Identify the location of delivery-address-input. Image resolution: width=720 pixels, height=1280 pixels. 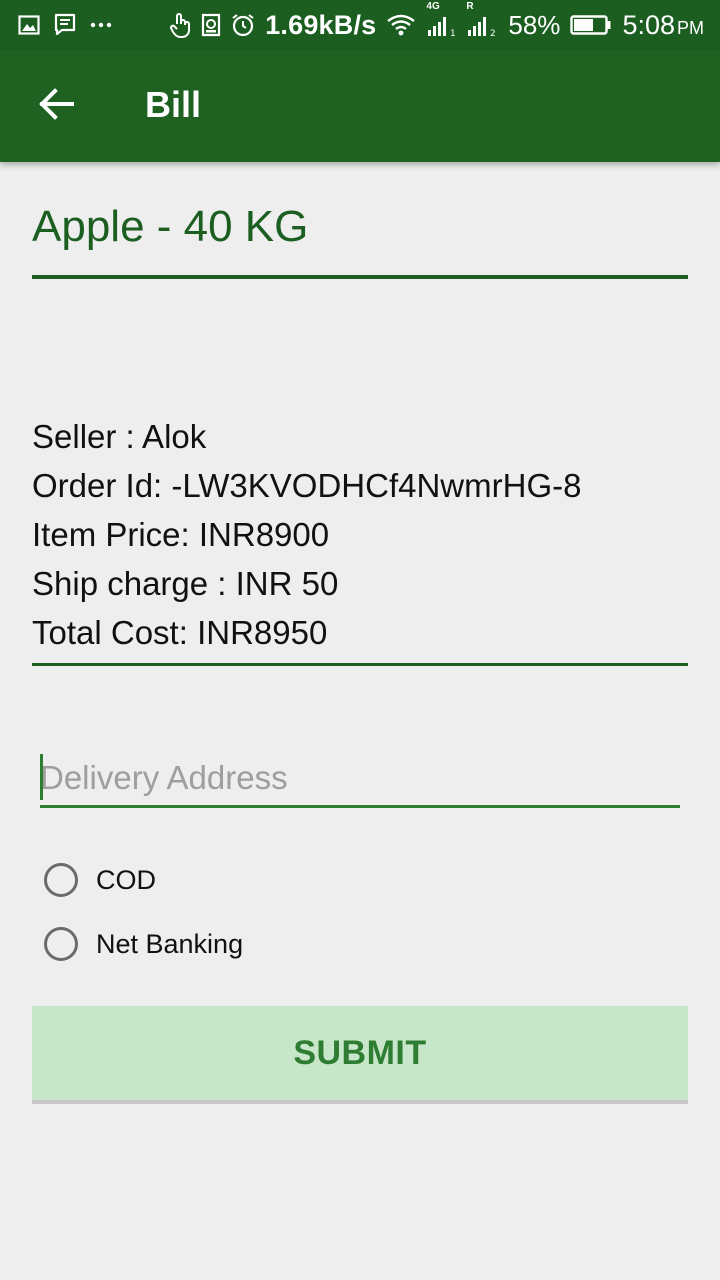
(360, 778).